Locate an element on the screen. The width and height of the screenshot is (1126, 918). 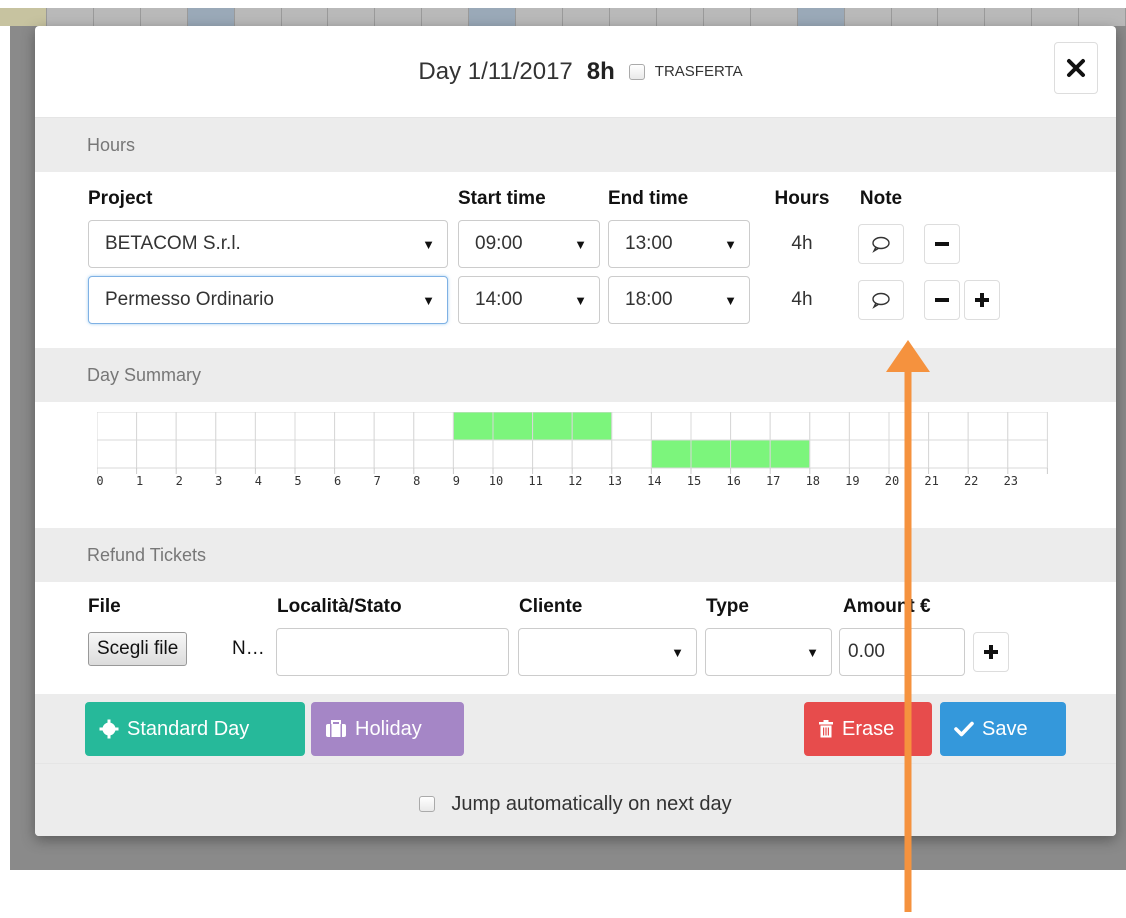
file-column-header: File is located at coordinates (104, 606).